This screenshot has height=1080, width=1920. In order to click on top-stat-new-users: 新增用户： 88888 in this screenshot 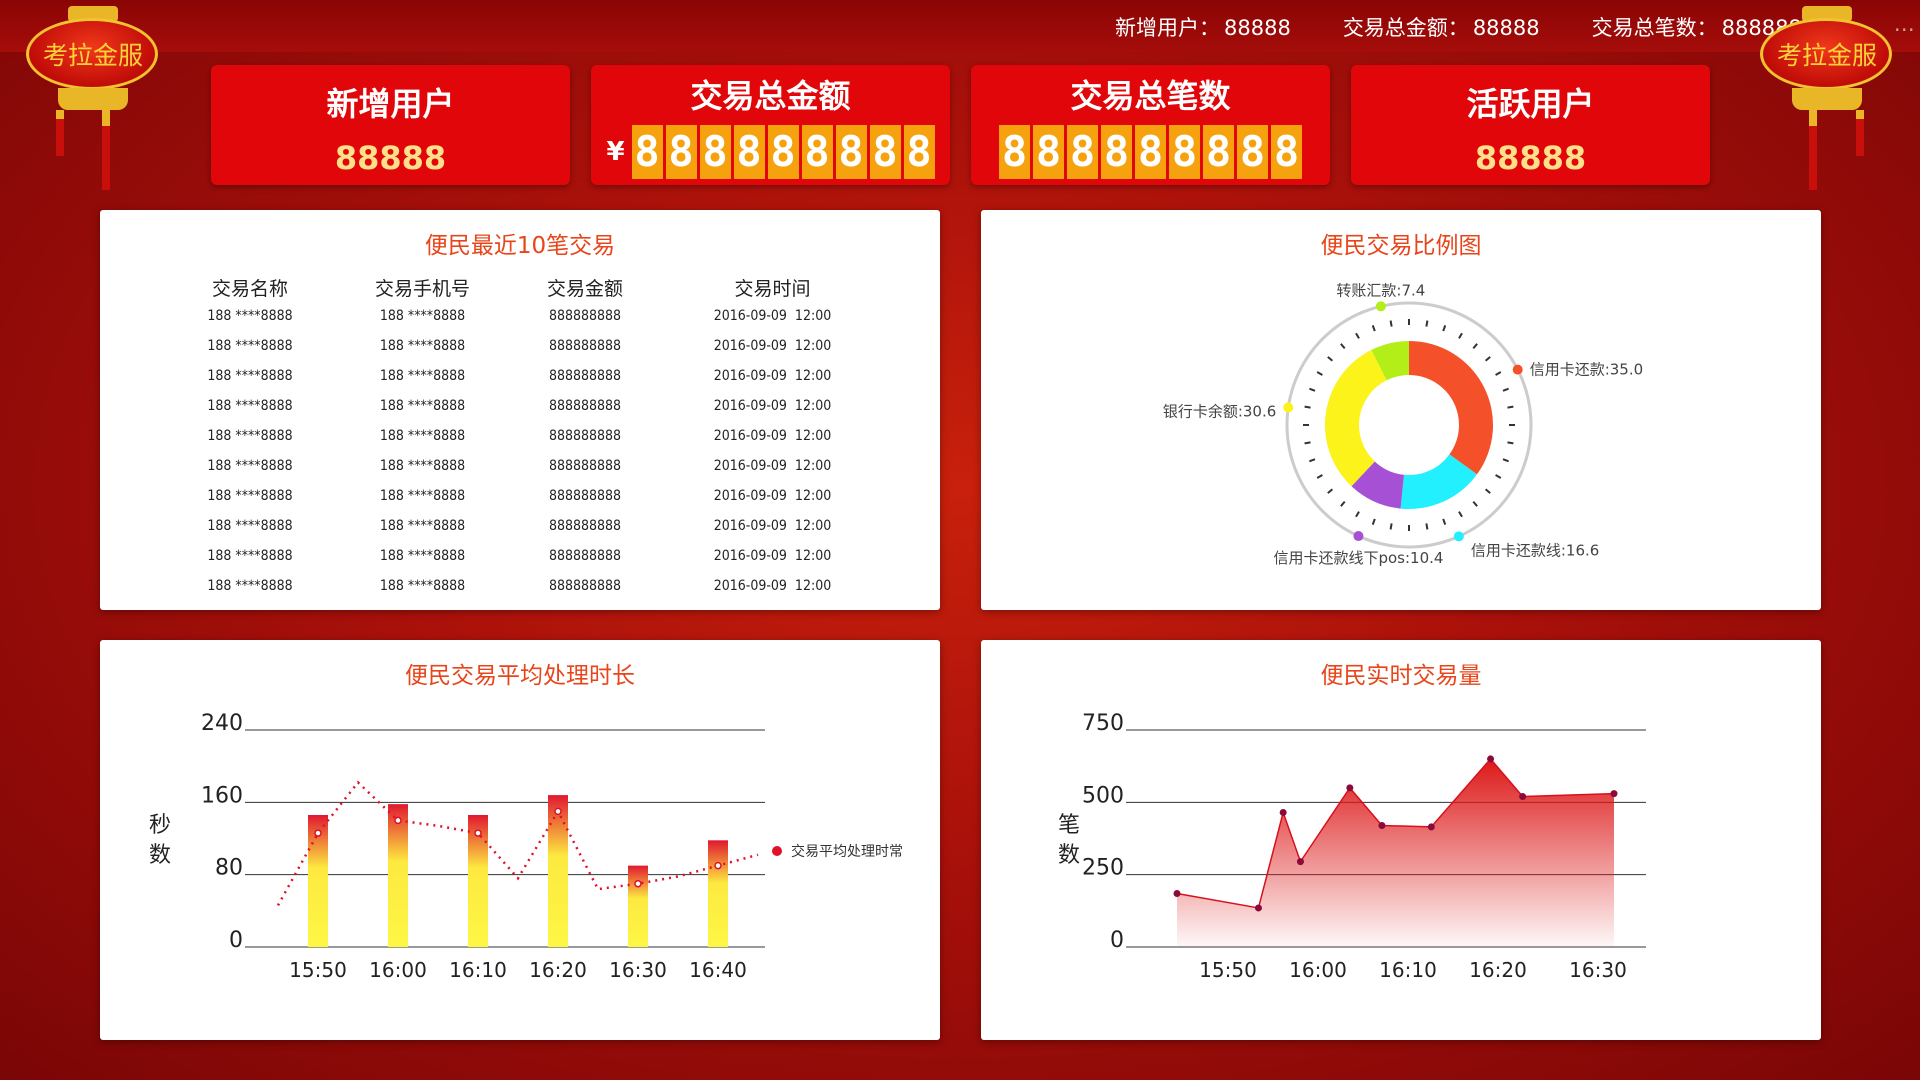, I will do `click(1203, 27)`.